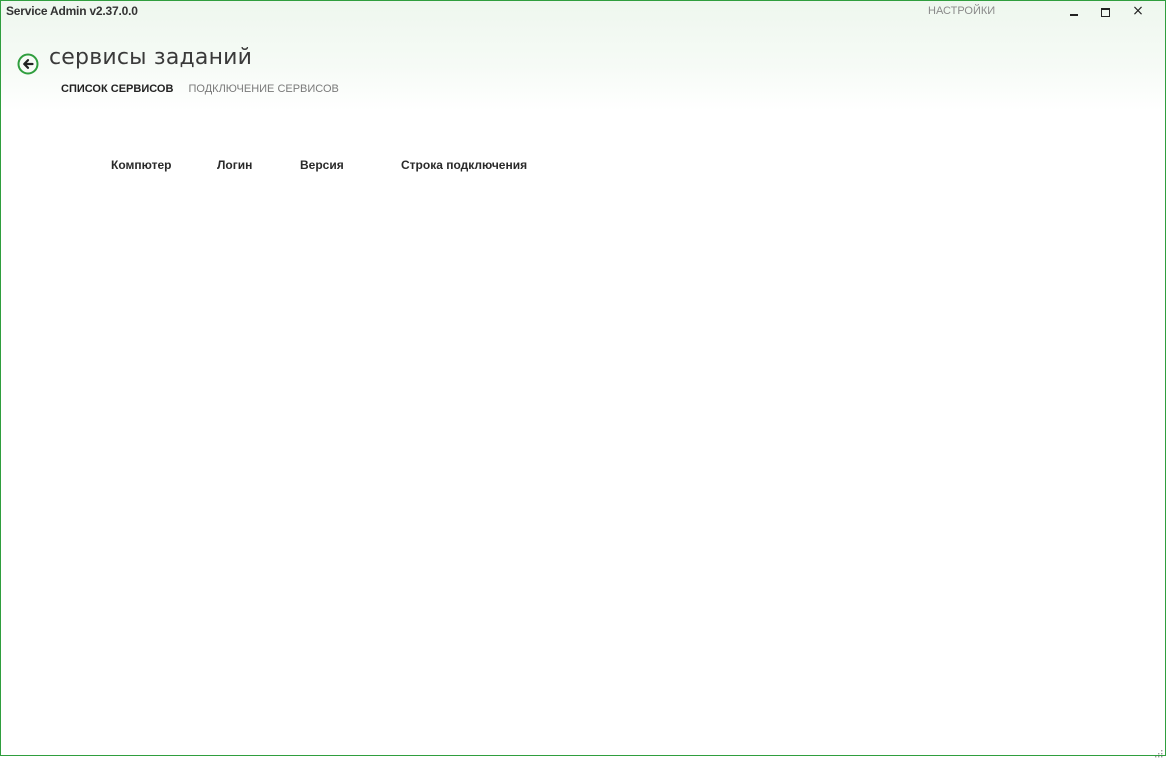 Image resolution: width=1168 pixels, height=758 pixels. I want to click on maximize-icon, so click(1105, 12).